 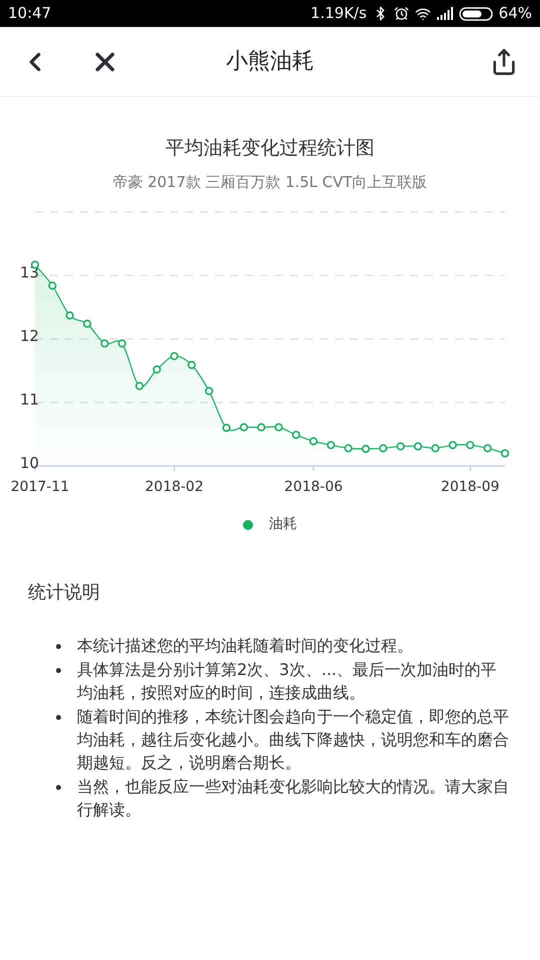 I want to click on chart-title: 平均油耗变化过程统计图, so click(x=270, y=148).